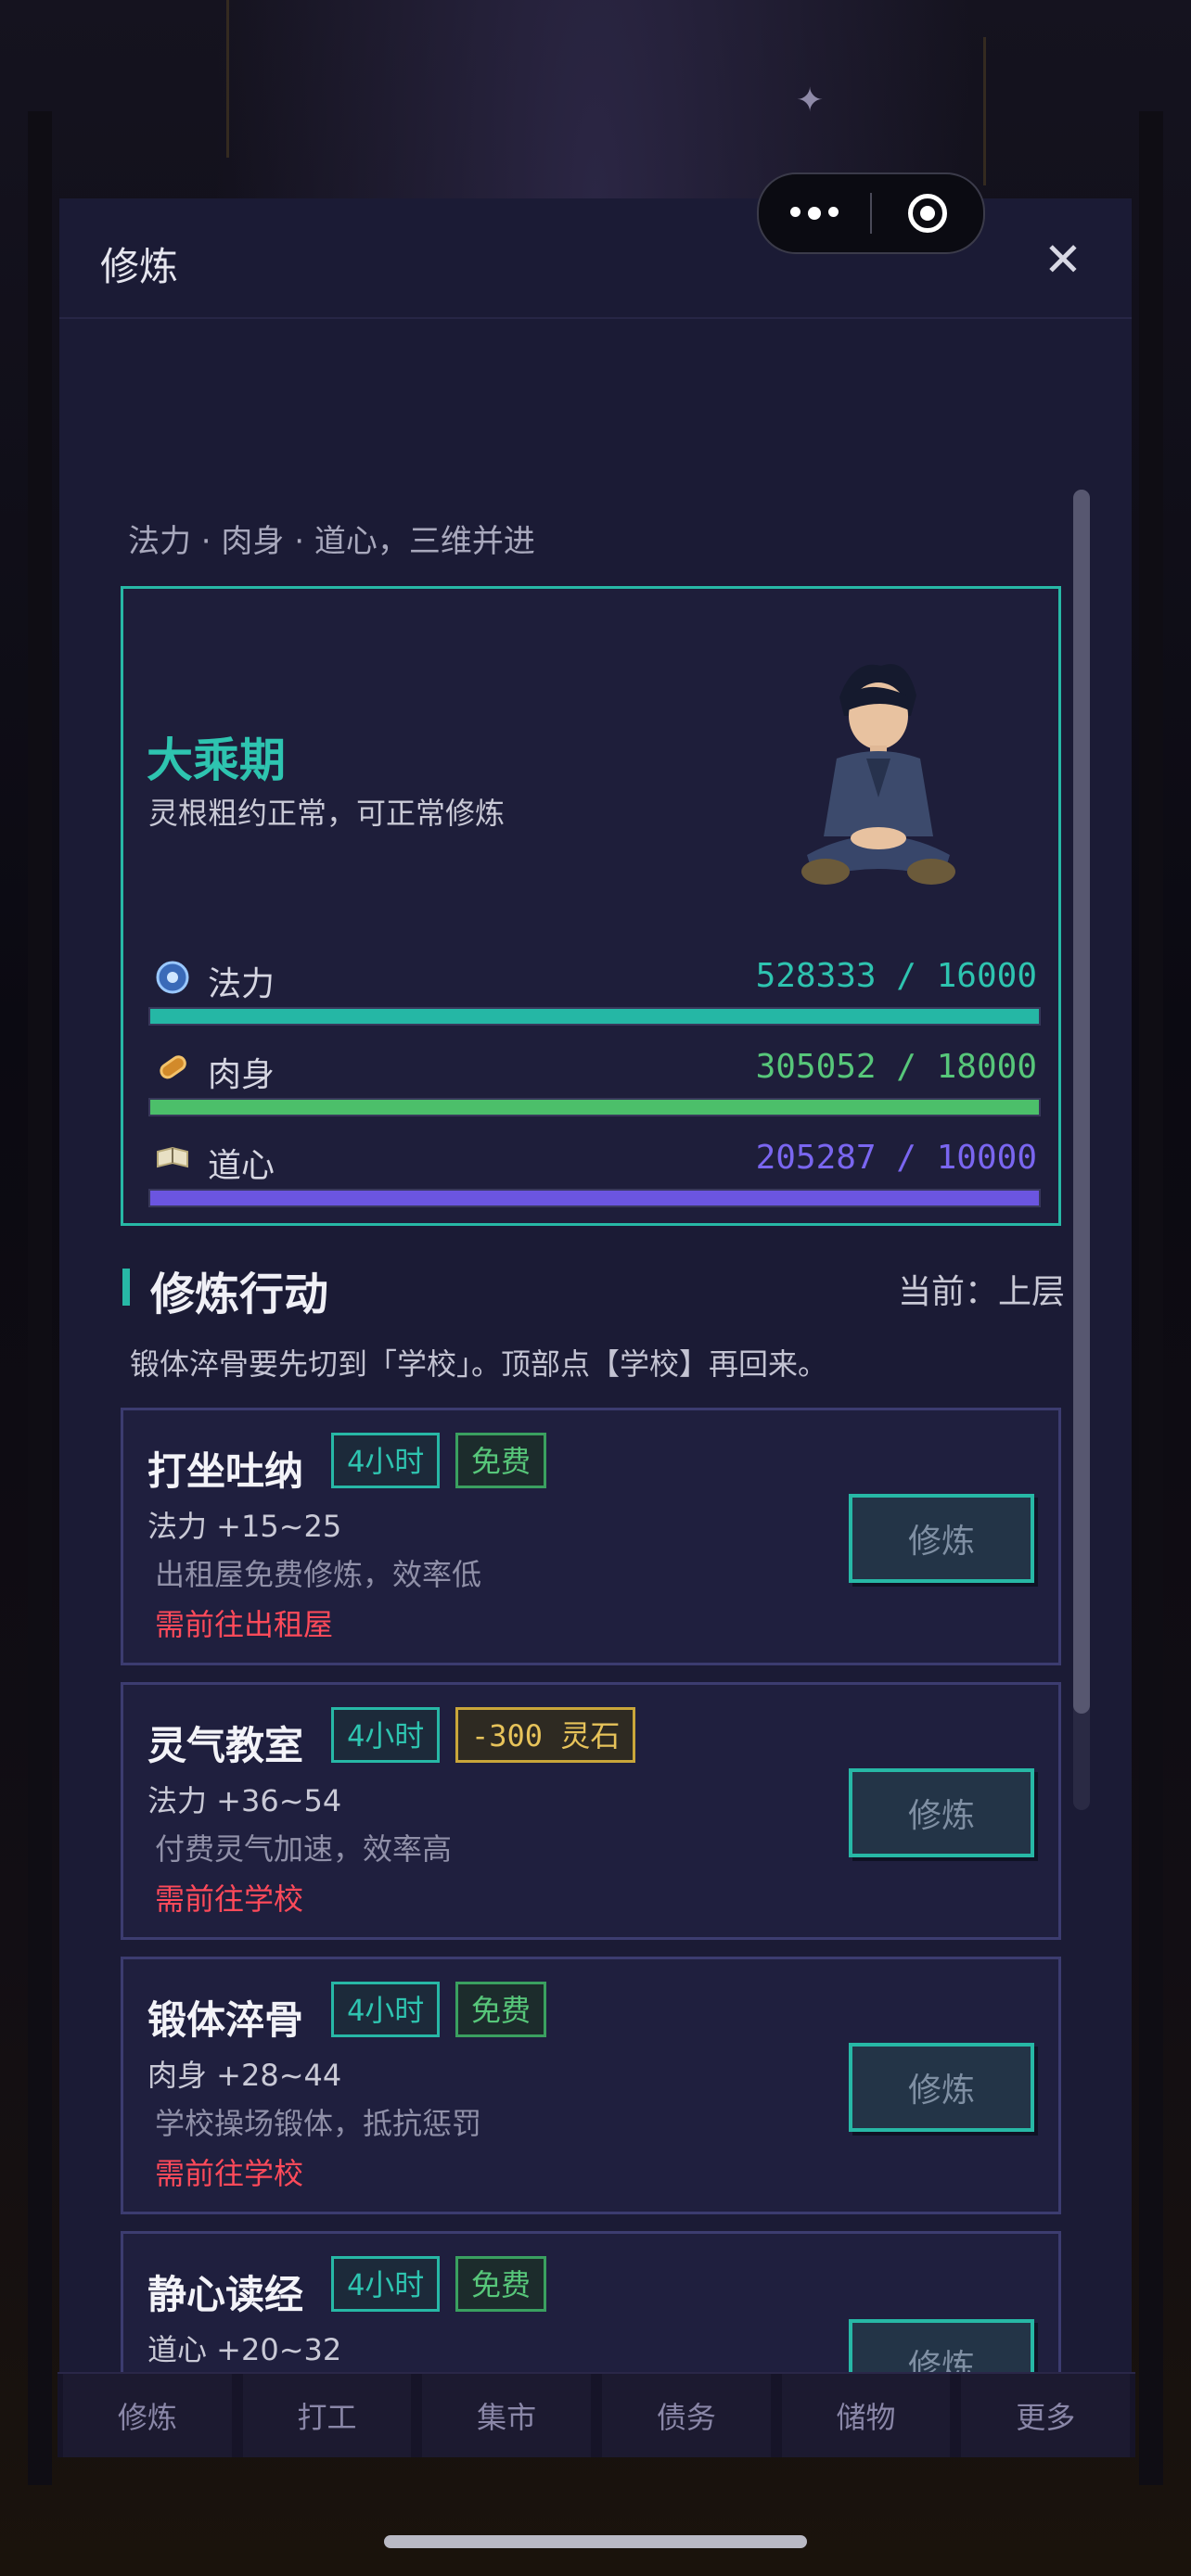  I want to click on nav-item-more: 更多, so click(1046, 2415).